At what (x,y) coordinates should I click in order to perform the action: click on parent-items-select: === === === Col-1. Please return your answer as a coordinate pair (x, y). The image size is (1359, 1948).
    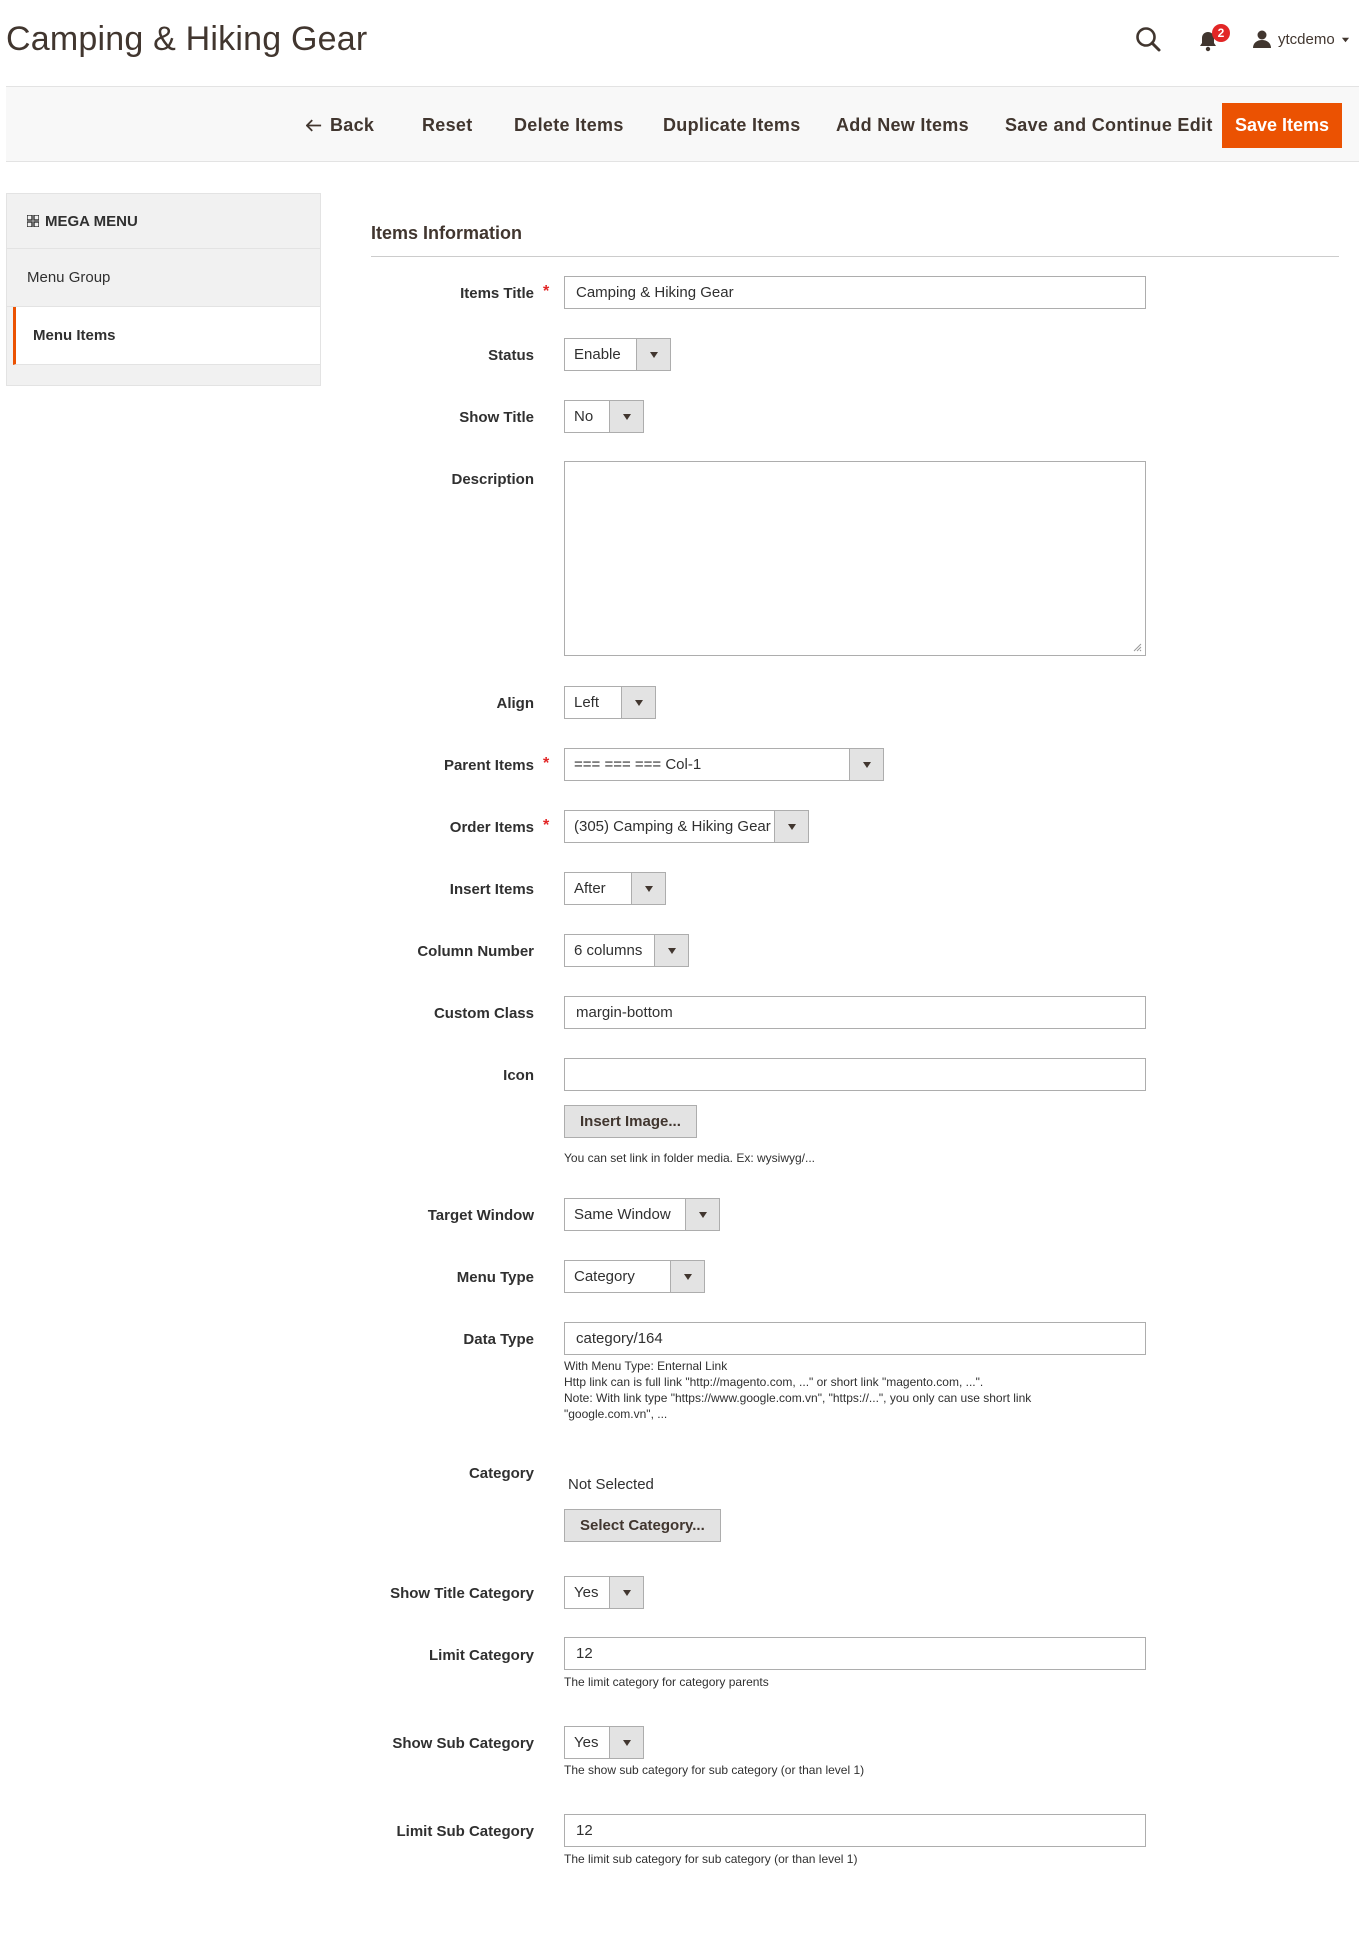
    Looking at the image, I should click on (724, 764).